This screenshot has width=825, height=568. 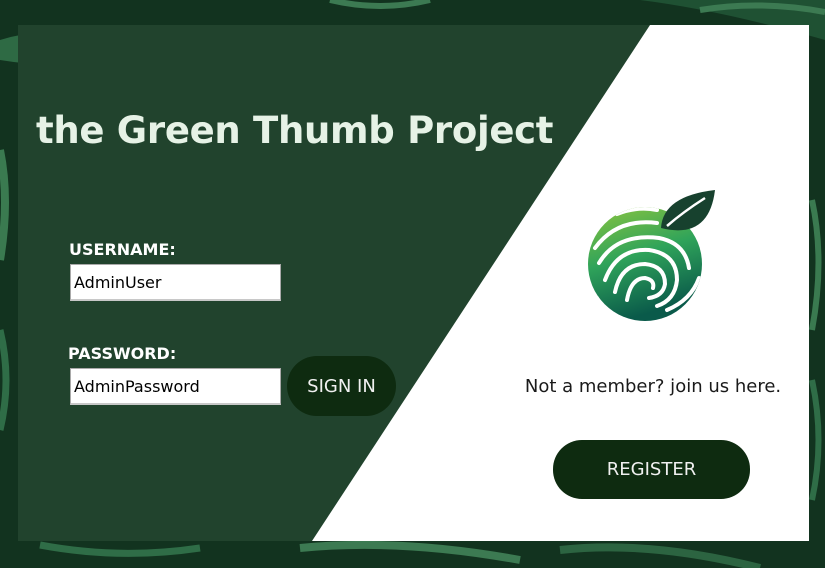 What do you see at coordinates (653, 386) in the screenshot?
I see `join-prompt: Not a member? join us here.` at bounding box center [653, 386].